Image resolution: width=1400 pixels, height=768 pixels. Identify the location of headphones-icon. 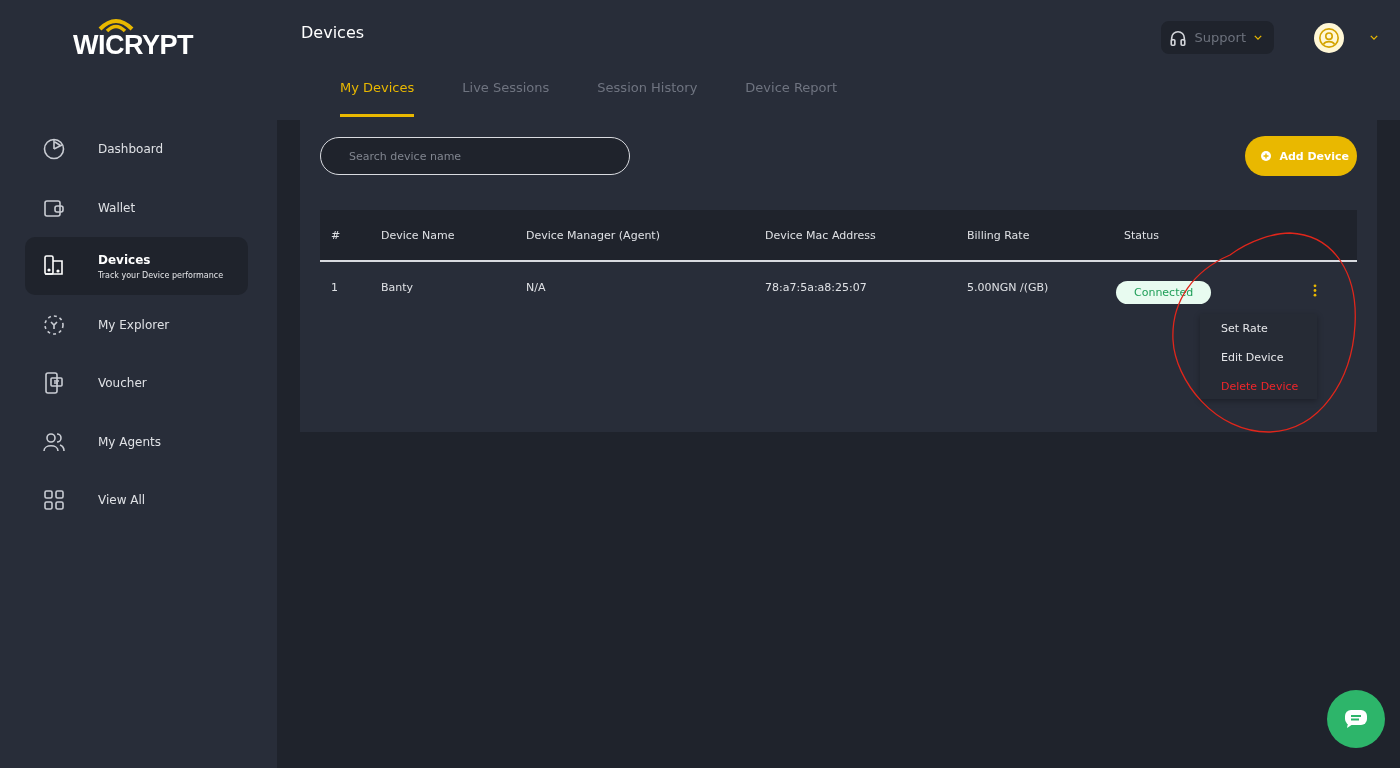
(1177, 37).